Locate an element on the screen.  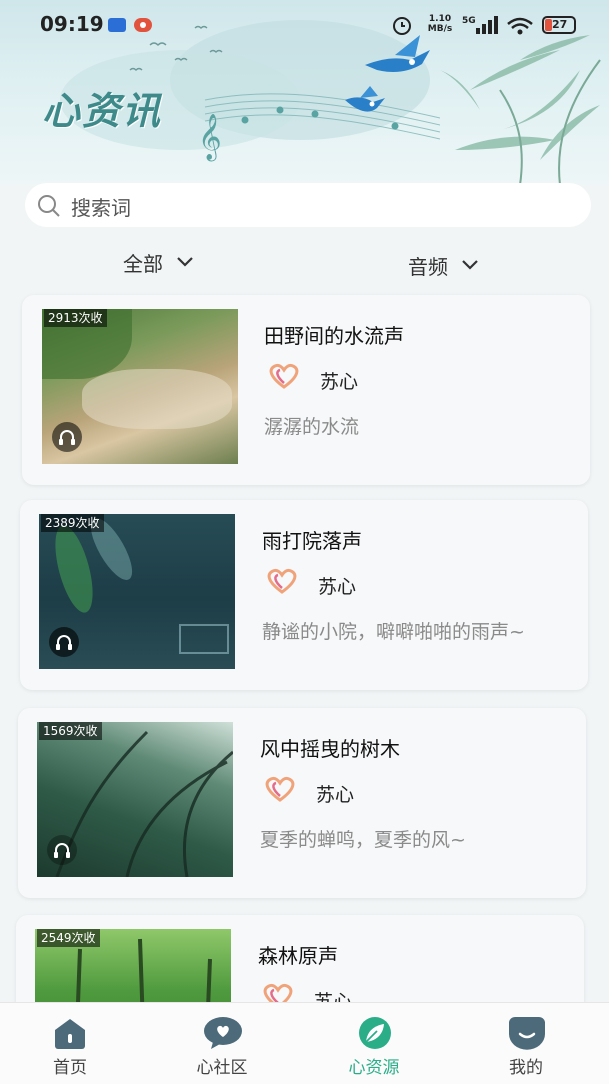
battery-icon: 27 is located at coordinates (559, 25).